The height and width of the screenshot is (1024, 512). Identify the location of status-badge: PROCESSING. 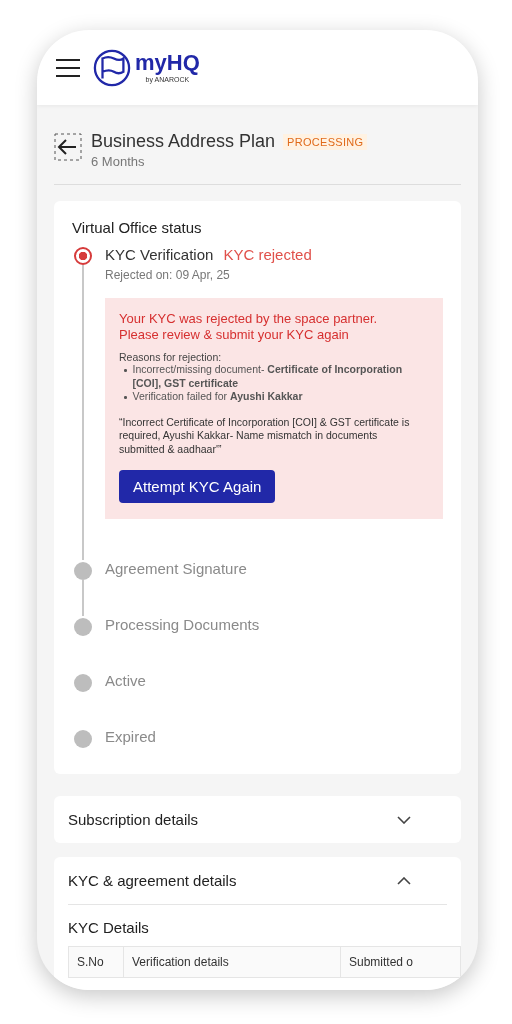
(325, 141).